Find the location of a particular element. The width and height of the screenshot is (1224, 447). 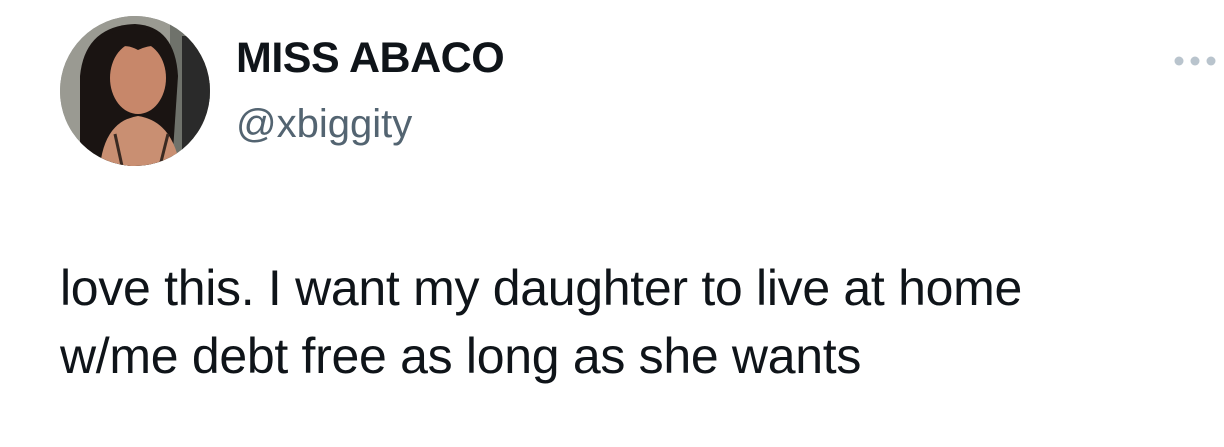

avatar is located at coordinates (135, 91).